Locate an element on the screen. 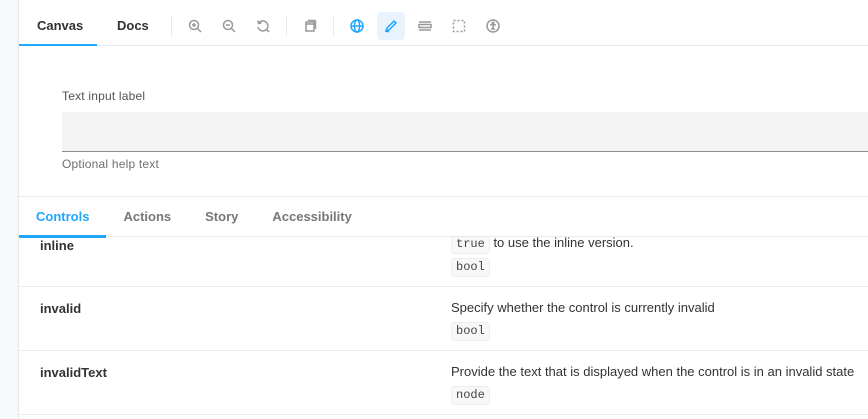 The height and width of the screenshot is (419, 868). pencil-icon is located at coordinates (390, 25).